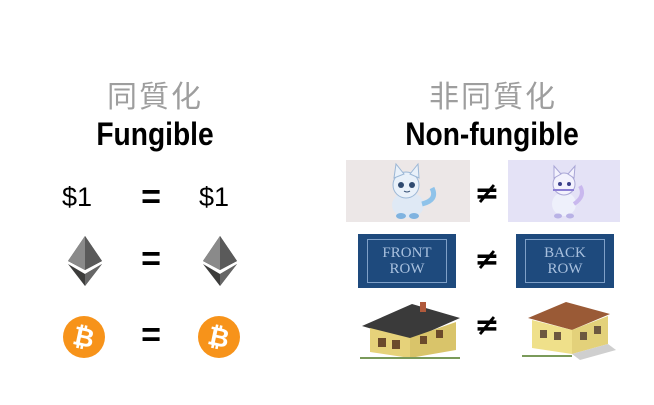  What do you see at coordinates (410, 330) in the screenshot?
I see `house-left-image` at bounding box center [410, 330].